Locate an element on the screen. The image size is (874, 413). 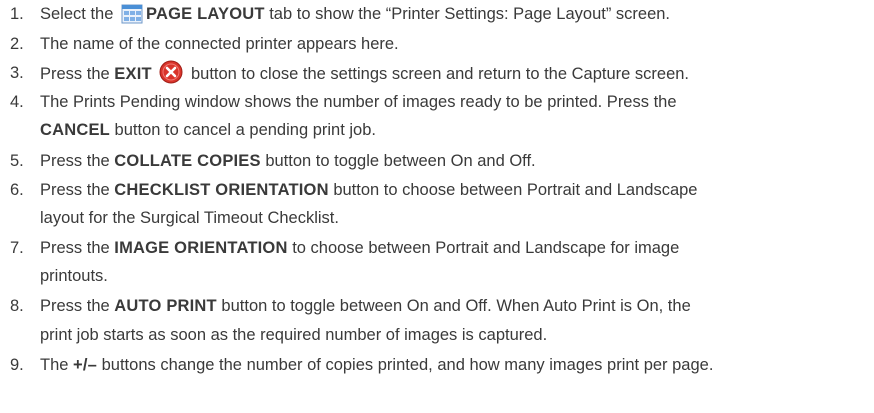
item-number: 4. is located at coordinates (17, 102).